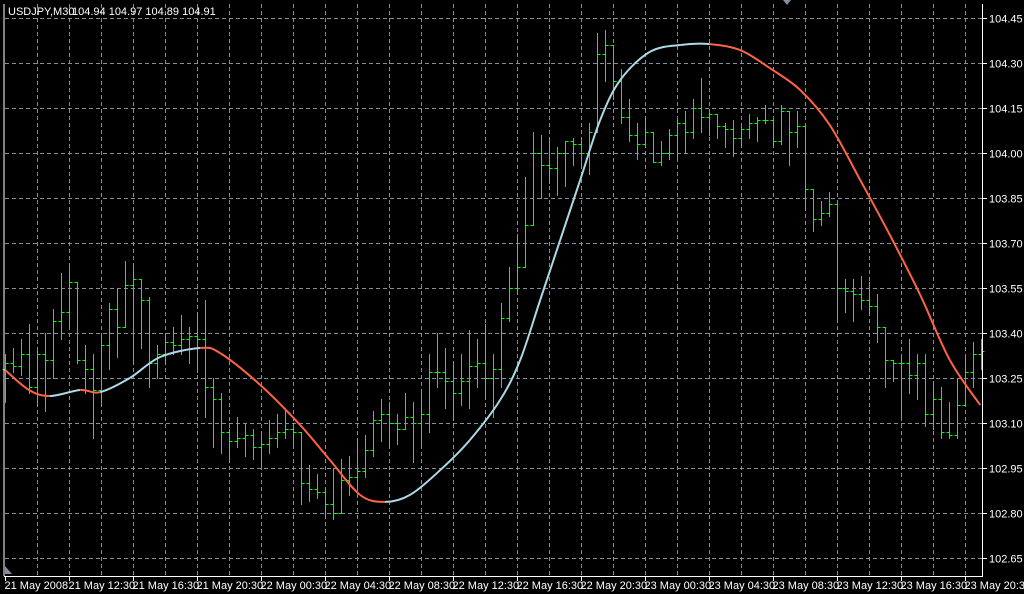 This screenshot has width=1024, height=594. What do you see at coordinates (1006, 335) in the screenshot?
I see `price-label: 103.40` at bounding box center [1006, 335].